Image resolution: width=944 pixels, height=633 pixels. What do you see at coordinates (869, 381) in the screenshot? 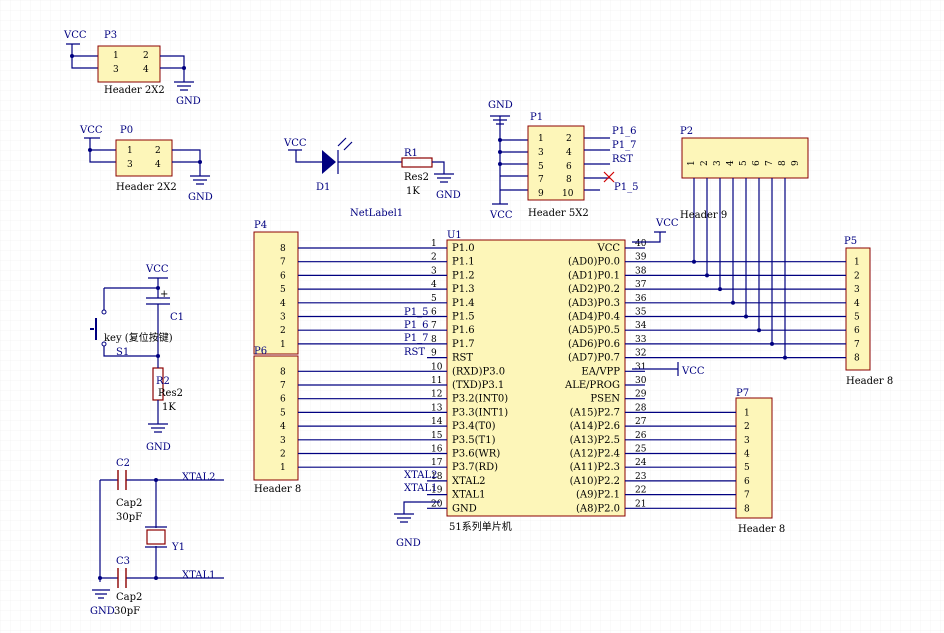
I see `p5-comment: Header 8` at bounding box center [869, 381].